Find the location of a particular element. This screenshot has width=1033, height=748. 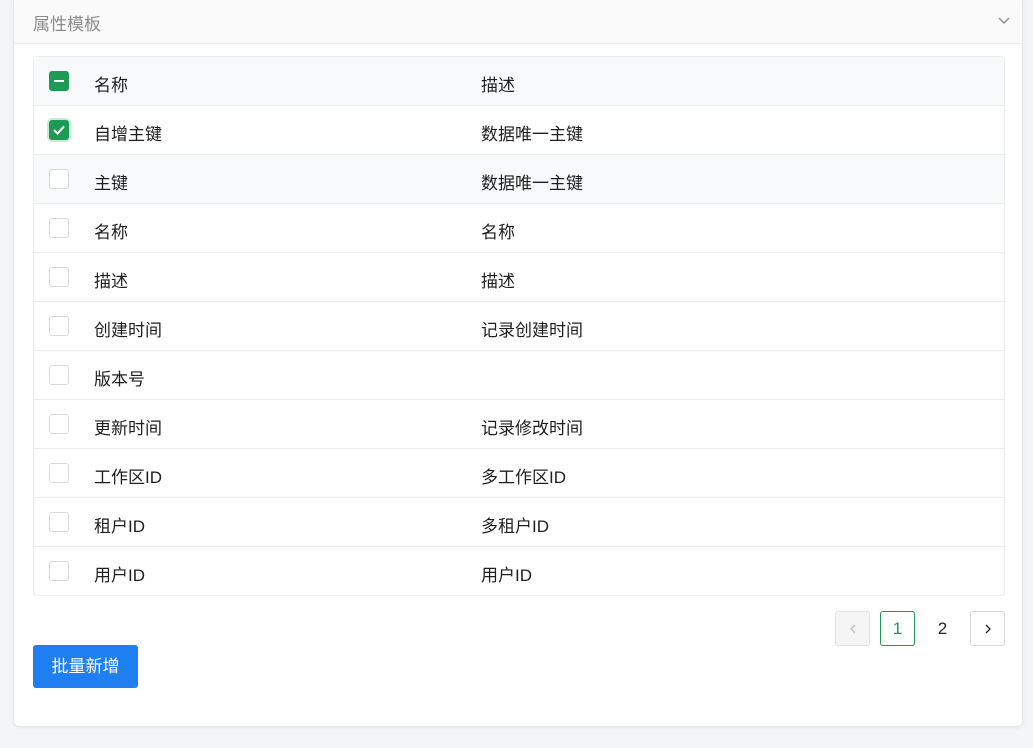

pagination-next-button is located at coordinates (987, 628).